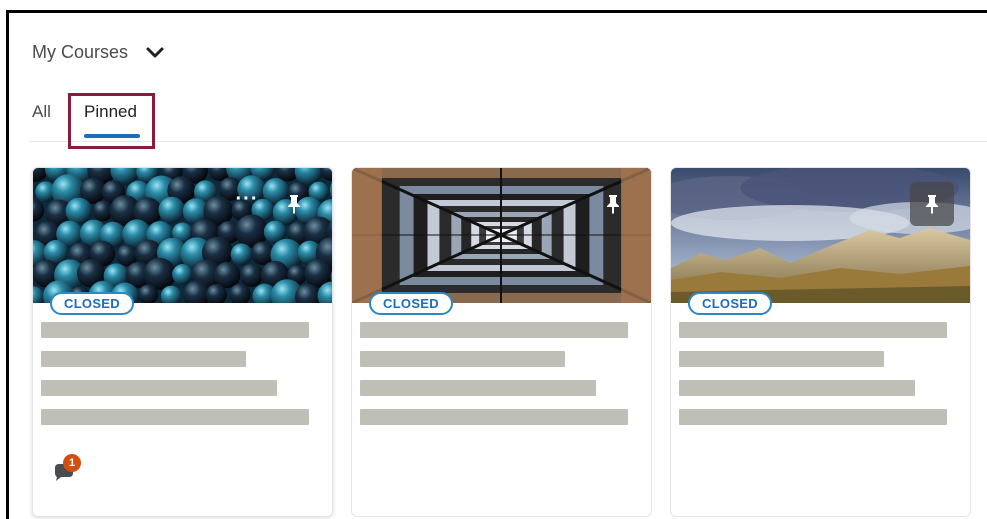 The width and height of the screenshot is (987, 519). I want to click on frame-border-left, so click(7, 264).